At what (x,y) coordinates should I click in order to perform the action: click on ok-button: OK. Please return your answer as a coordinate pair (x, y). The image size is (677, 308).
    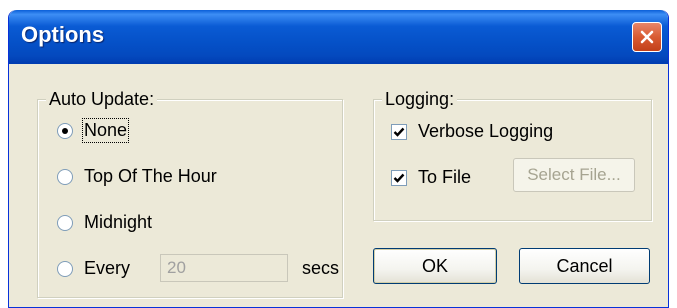
    Looking at the image, I should click on (435, 266).